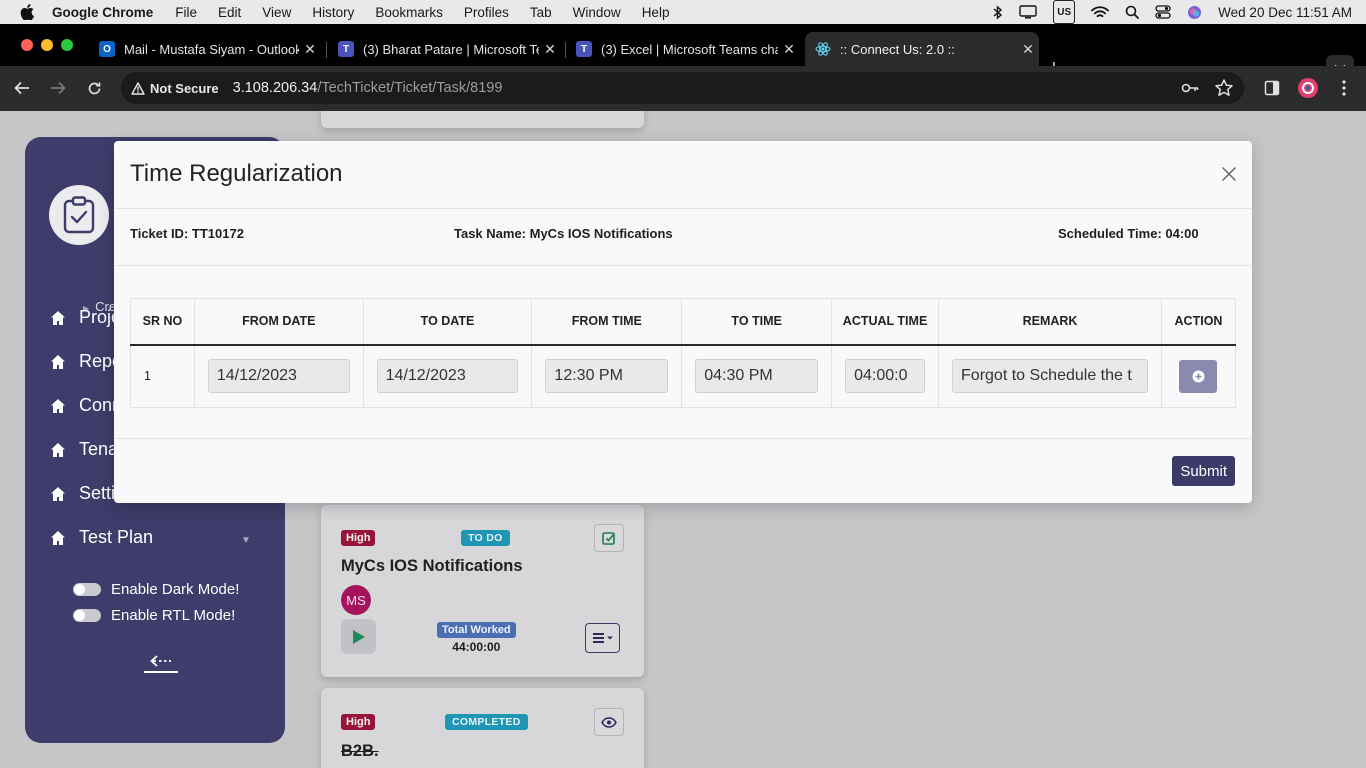 This screenshot has height=768, width=1366. I want to click on menu-edit: Edit, so click(229, 12).